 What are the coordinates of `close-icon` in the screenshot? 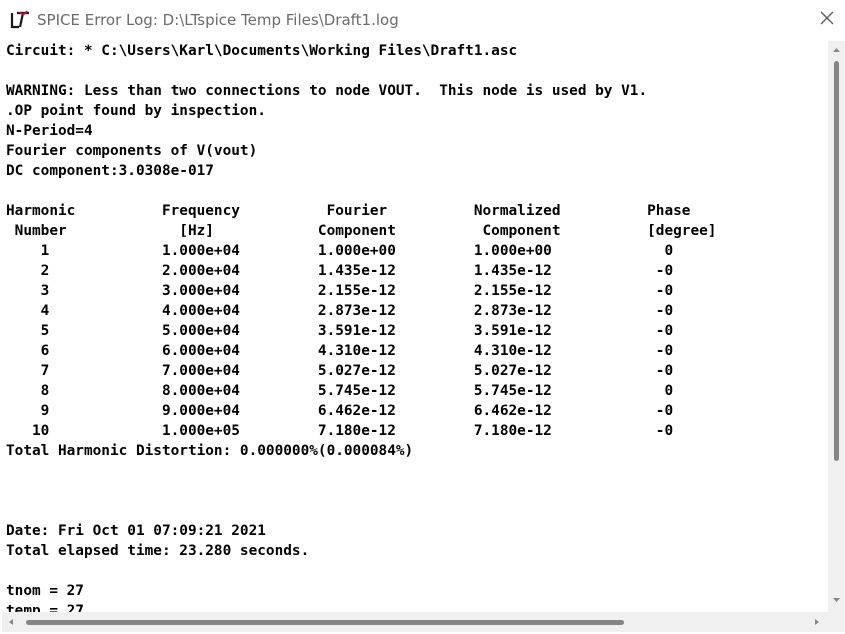 It's located at (827, 20).